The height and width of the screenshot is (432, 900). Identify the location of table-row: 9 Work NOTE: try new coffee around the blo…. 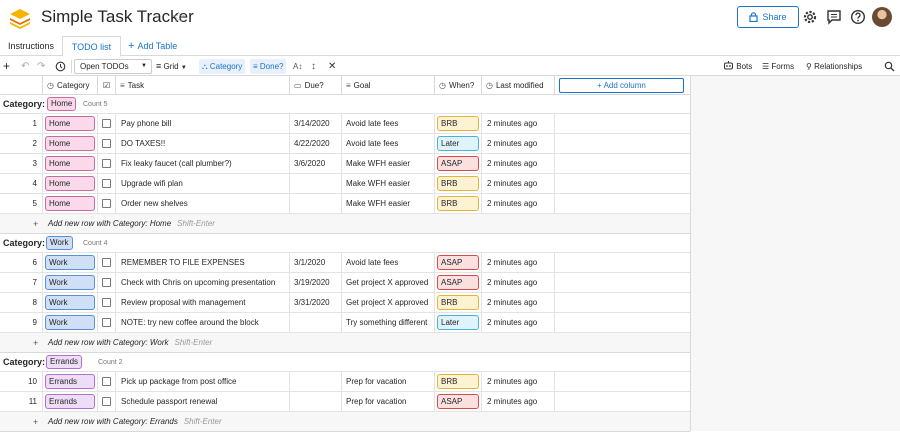
(345, 323).